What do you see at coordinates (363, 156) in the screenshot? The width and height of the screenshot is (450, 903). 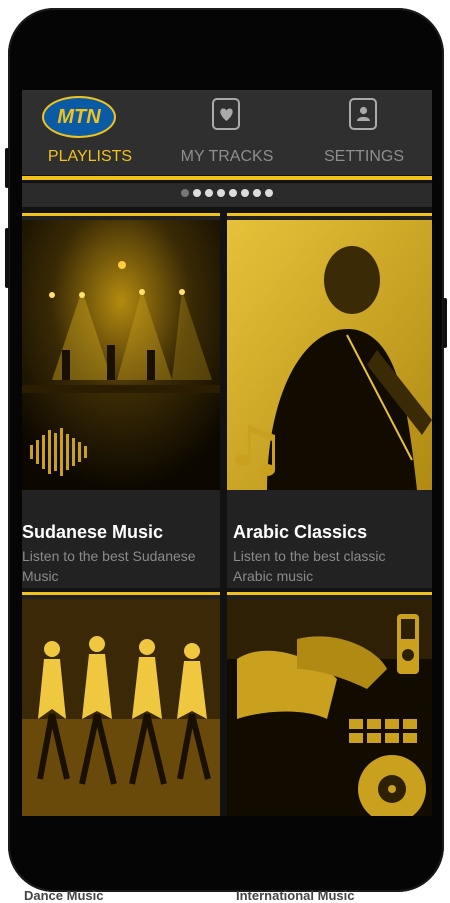 I see `tab-label: SETTINGS` at bounding box center [363, 156].